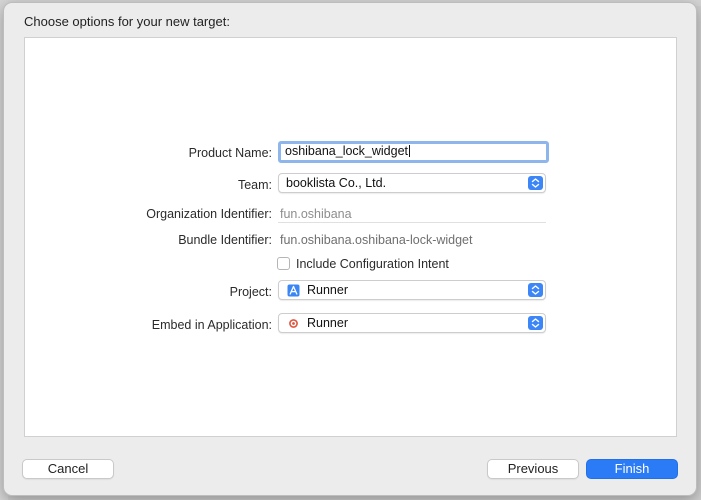 This screenshot has width=701, height=500. Describe the element at coordinates (372, 264) in the screenshot. I see `include-intent-label: Include Configuration Intent` at that location.